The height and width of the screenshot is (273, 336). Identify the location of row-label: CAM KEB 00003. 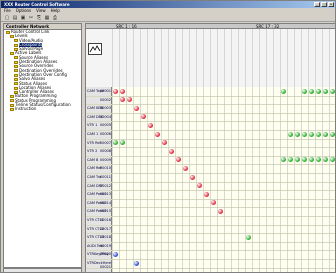
(99, 108).